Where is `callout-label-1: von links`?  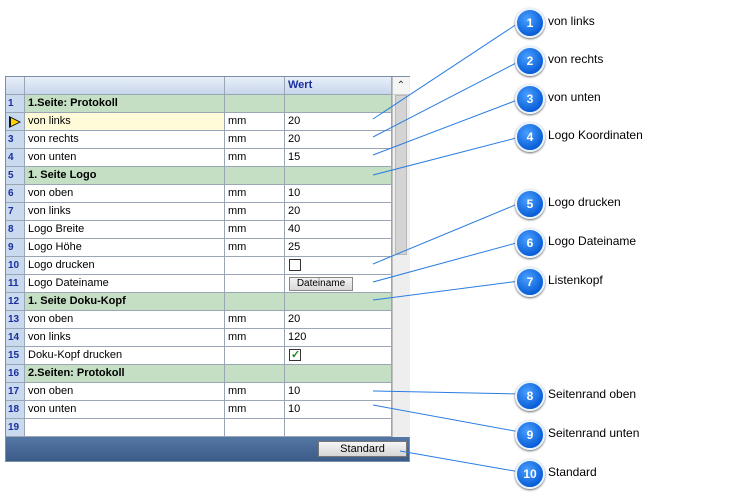
callout-label-1: von links is located at coordinates (571, 21).